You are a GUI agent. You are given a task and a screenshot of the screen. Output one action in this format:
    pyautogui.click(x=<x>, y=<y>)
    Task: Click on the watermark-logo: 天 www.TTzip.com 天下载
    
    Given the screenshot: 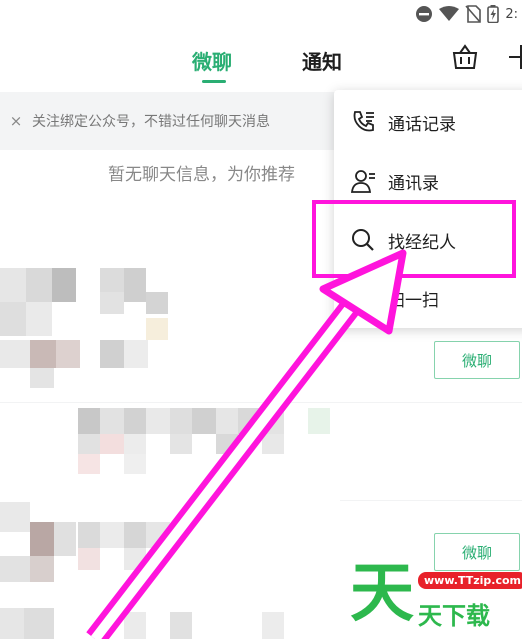 What is the action you would take?
    pyautogui.click(x=434, y=599)
    